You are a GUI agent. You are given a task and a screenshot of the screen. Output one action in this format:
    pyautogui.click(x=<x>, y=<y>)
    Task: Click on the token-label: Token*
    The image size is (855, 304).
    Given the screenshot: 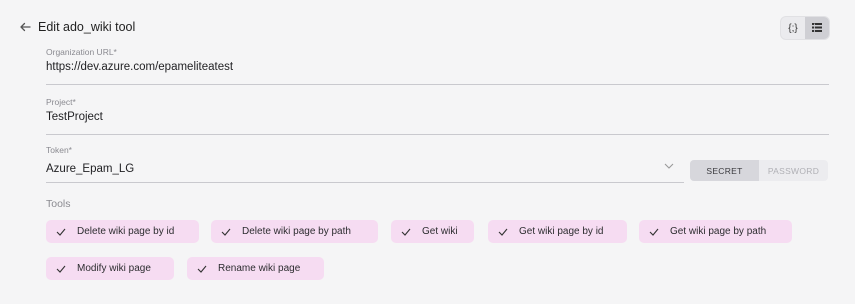 What is the action you would take?
    pyautogui.click(x=59, y=150)
    